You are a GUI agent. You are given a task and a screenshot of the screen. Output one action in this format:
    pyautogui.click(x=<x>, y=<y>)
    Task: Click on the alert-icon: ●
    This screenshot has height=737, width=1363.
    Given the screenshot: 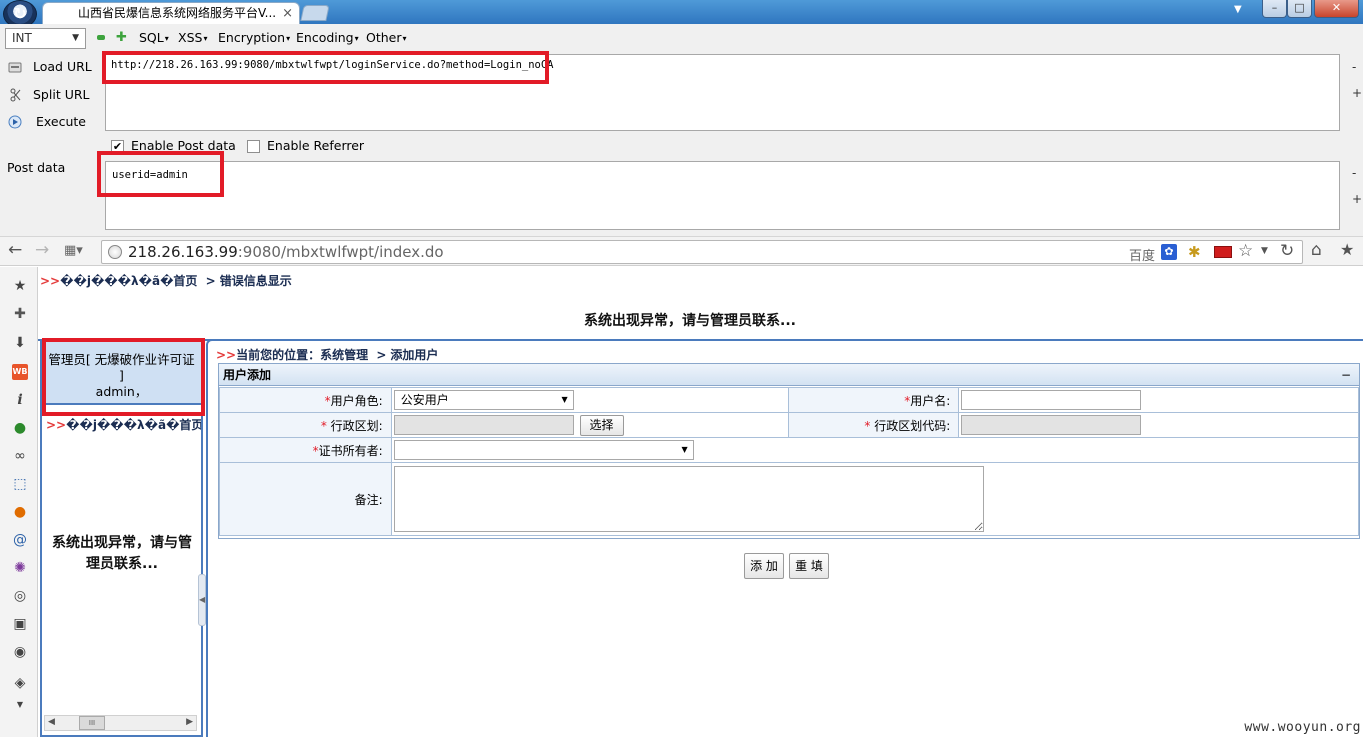 What is the action you would take?
    pyautogui.click(x=20, y=512)
    